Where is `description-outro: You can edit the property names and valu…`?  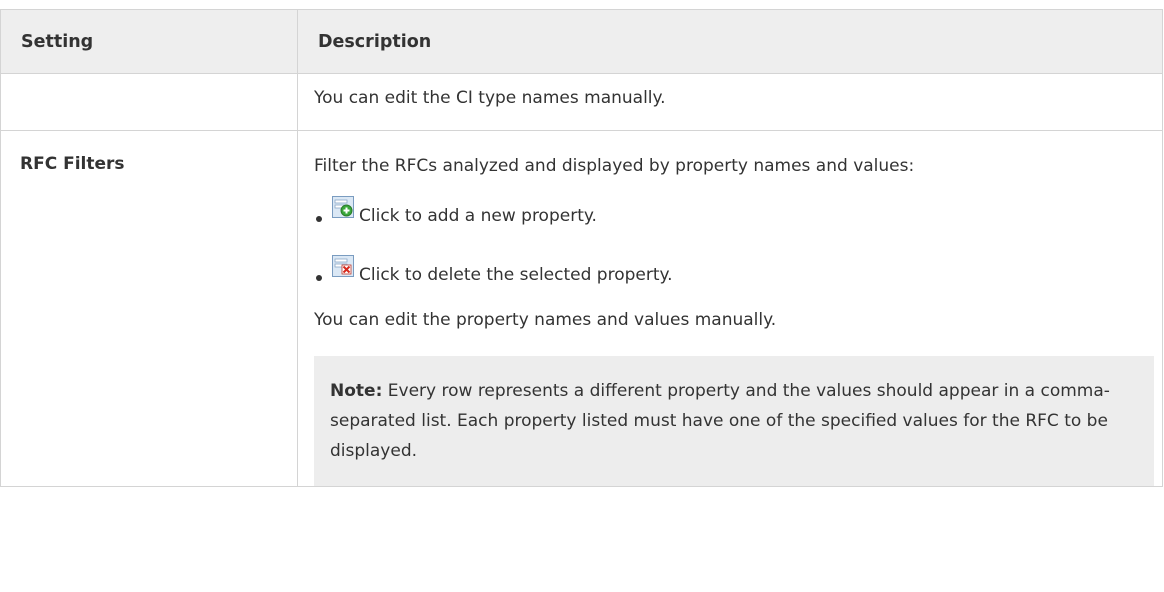 description-outro: You can edit the property names and valu… is located at coordinates (545, 320).